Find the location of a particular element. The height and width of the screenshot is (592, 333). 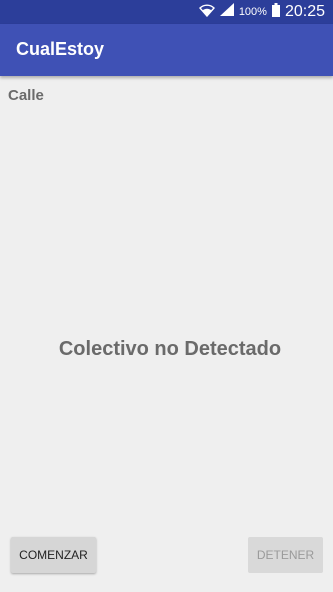

battery-icon is located at coordinates (275, 12).